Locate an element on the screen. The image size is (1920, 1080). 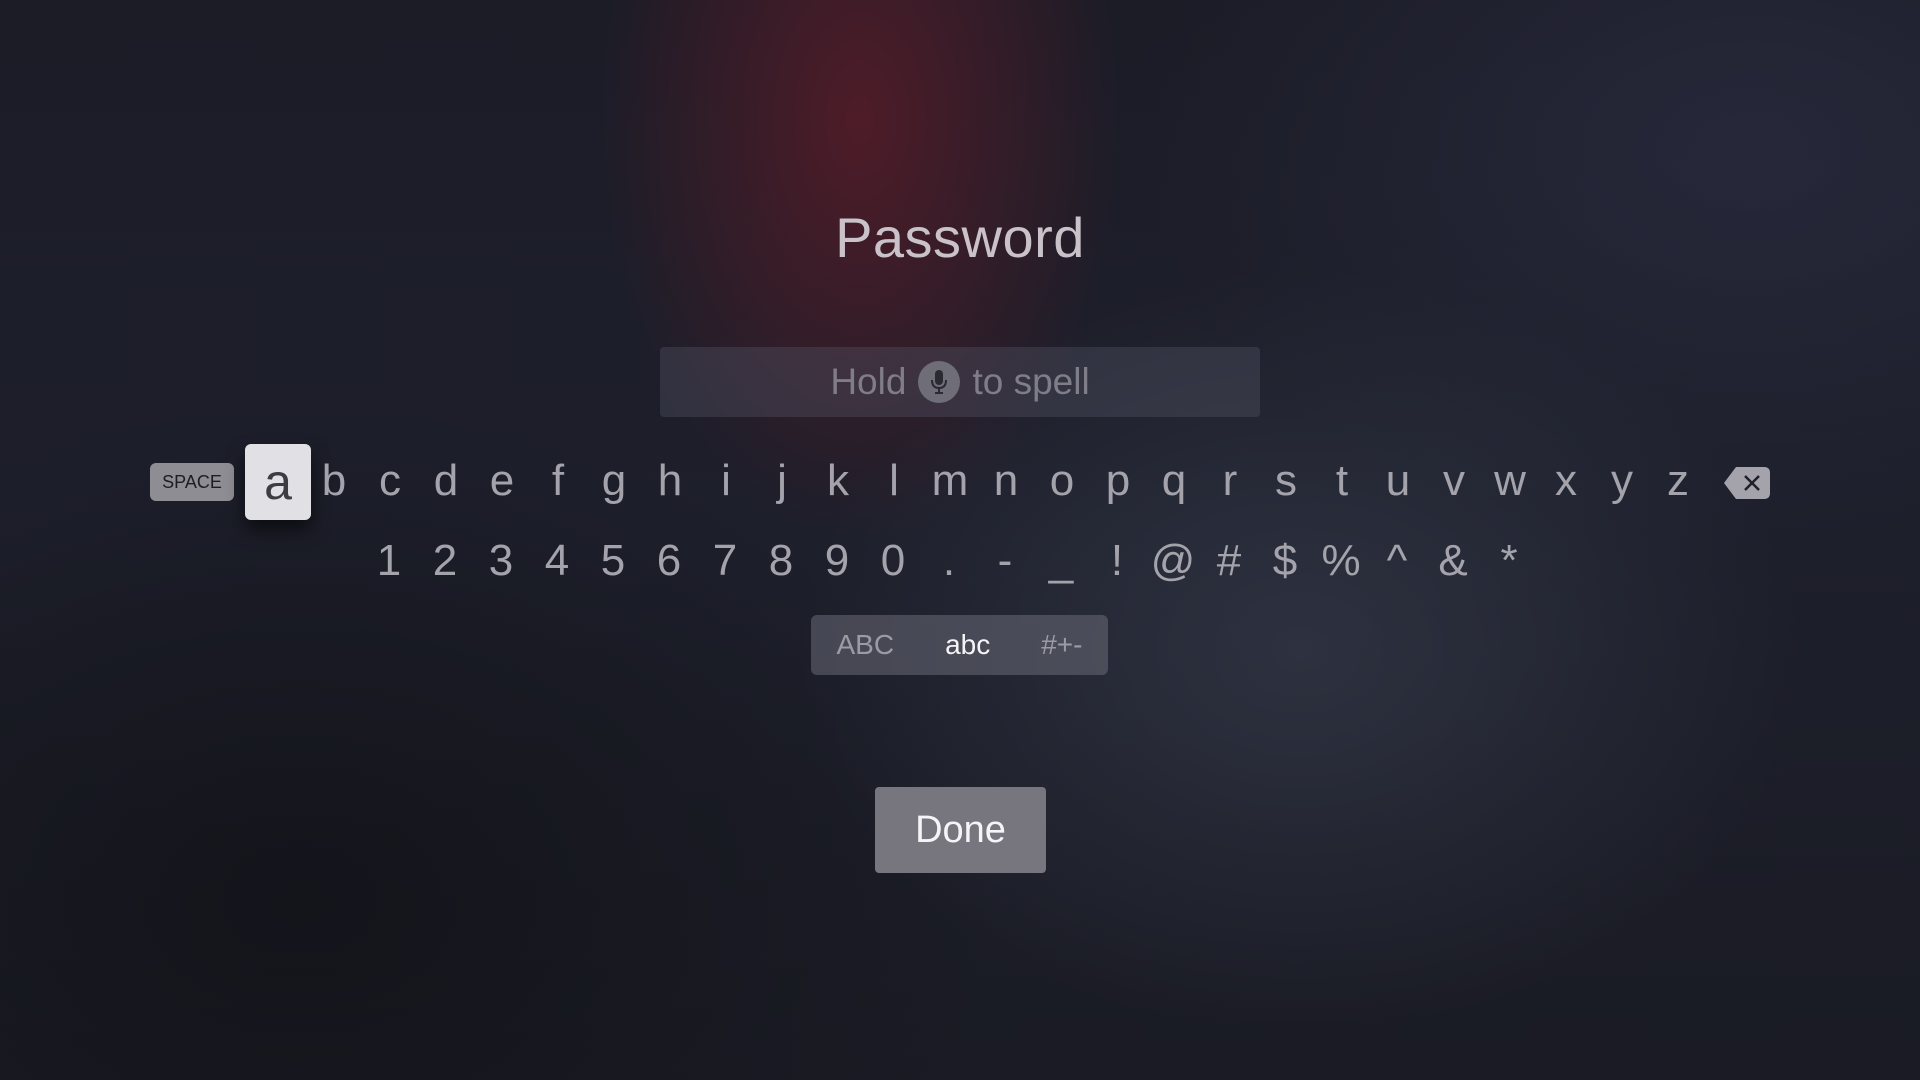
key-symbol: . is located at coordinates (949, 561).